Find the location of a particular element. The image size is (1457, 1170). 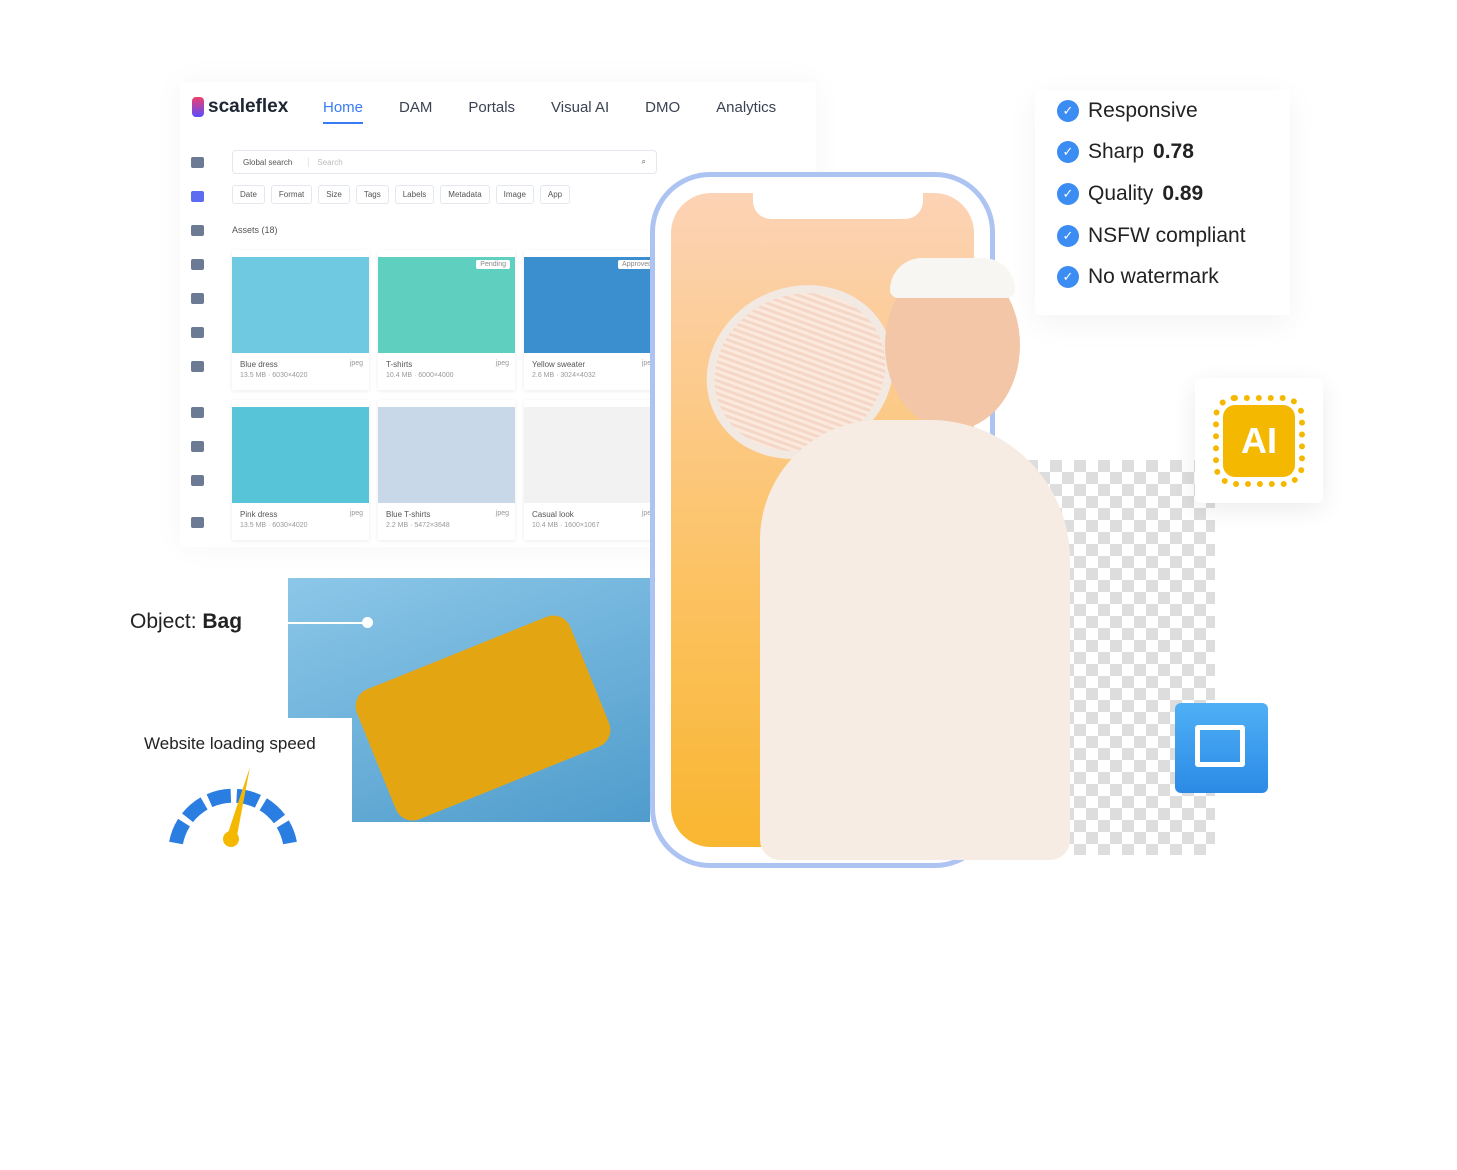

speedometer-icon is located at coordinates (233, 807).